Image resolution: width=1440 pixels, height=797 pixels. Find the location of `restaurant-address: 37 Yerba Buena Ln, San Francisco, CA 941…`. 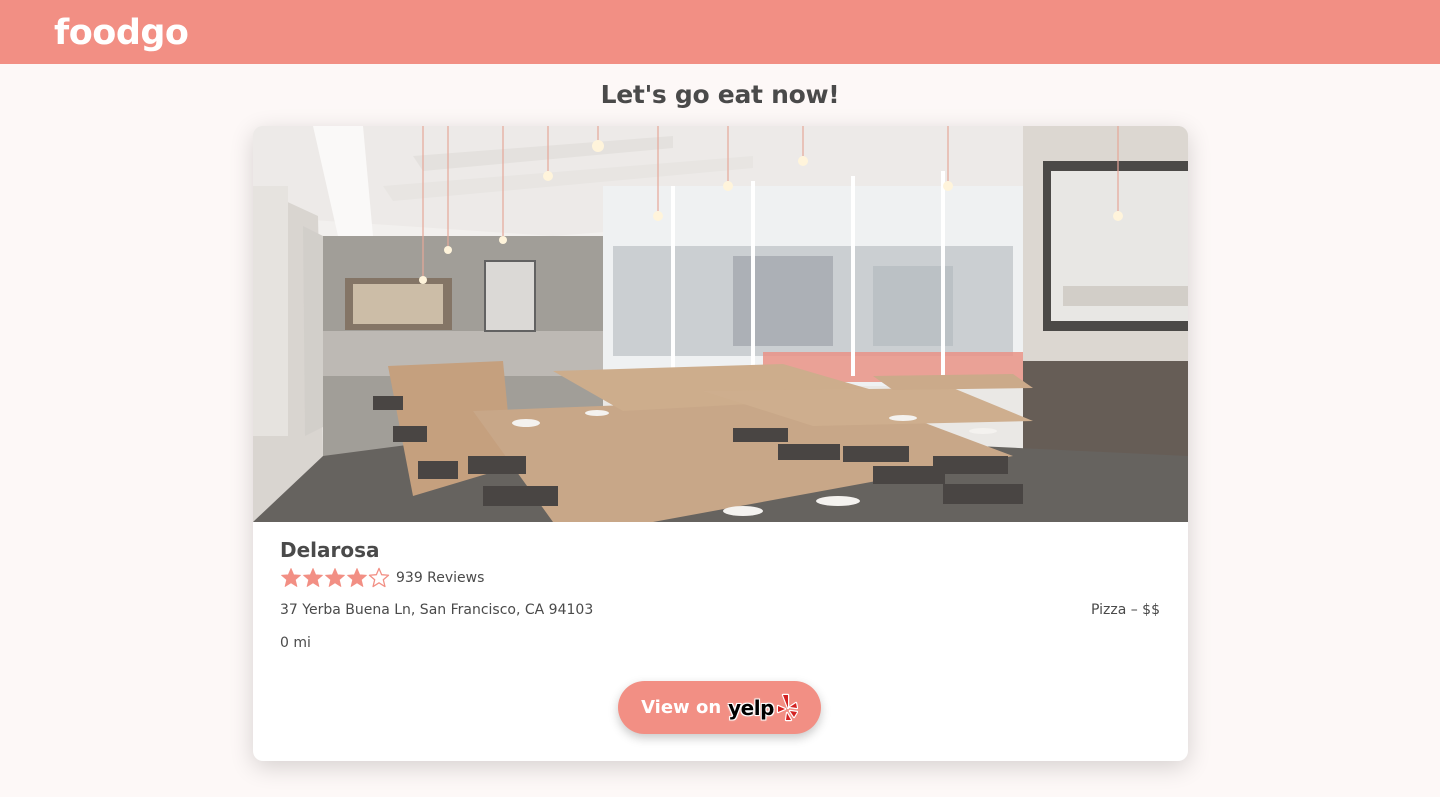

restaurant-address: 37 Yerba Buena Ln, San Francisco, CA 941… is located at coordinates (437, 610).